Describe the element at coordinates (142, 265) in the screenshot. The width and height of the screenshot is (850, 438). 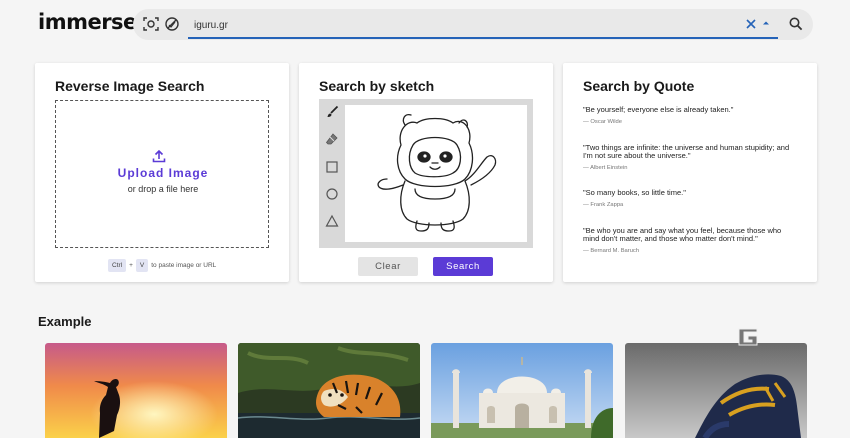
I see `kbd-v: V` at that location.